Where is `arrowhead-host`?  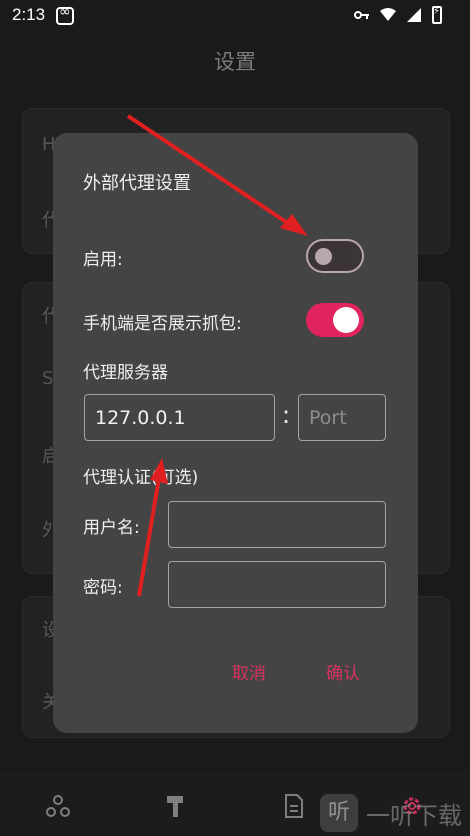 arrowhead-host is located at coordinates (159, 471).